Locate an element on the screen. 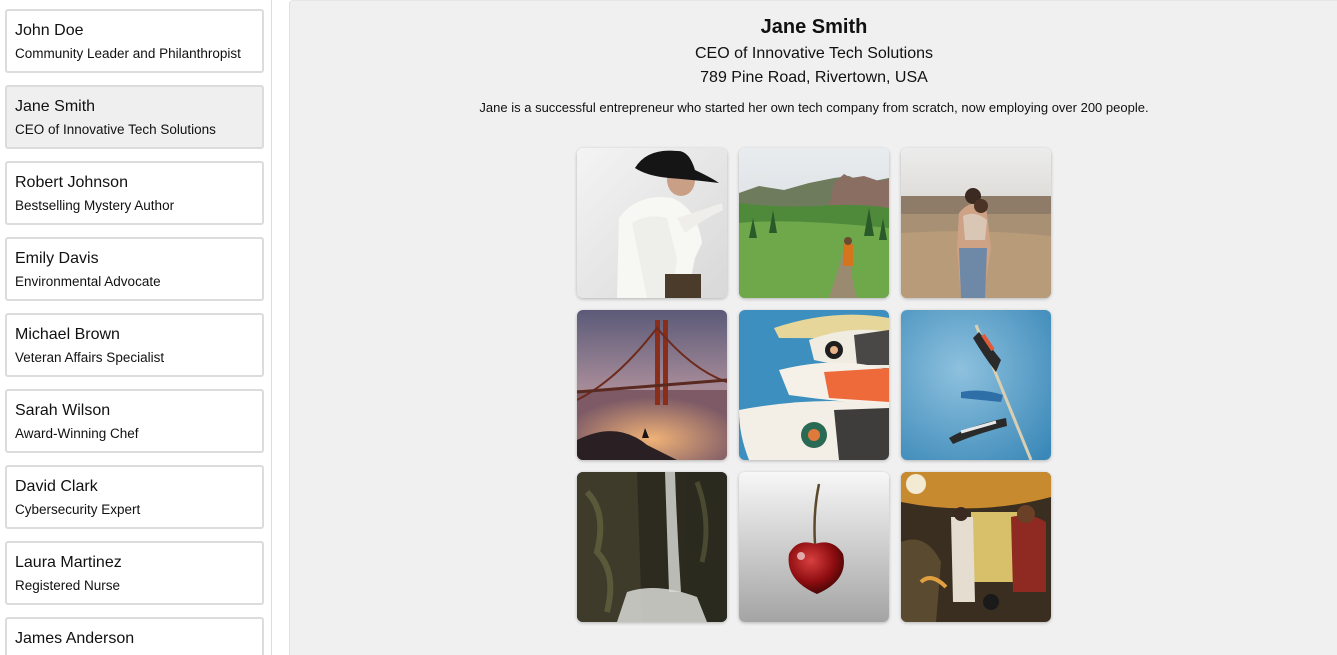  person-name: Robert Johnson is located at coordinates (71, 182).